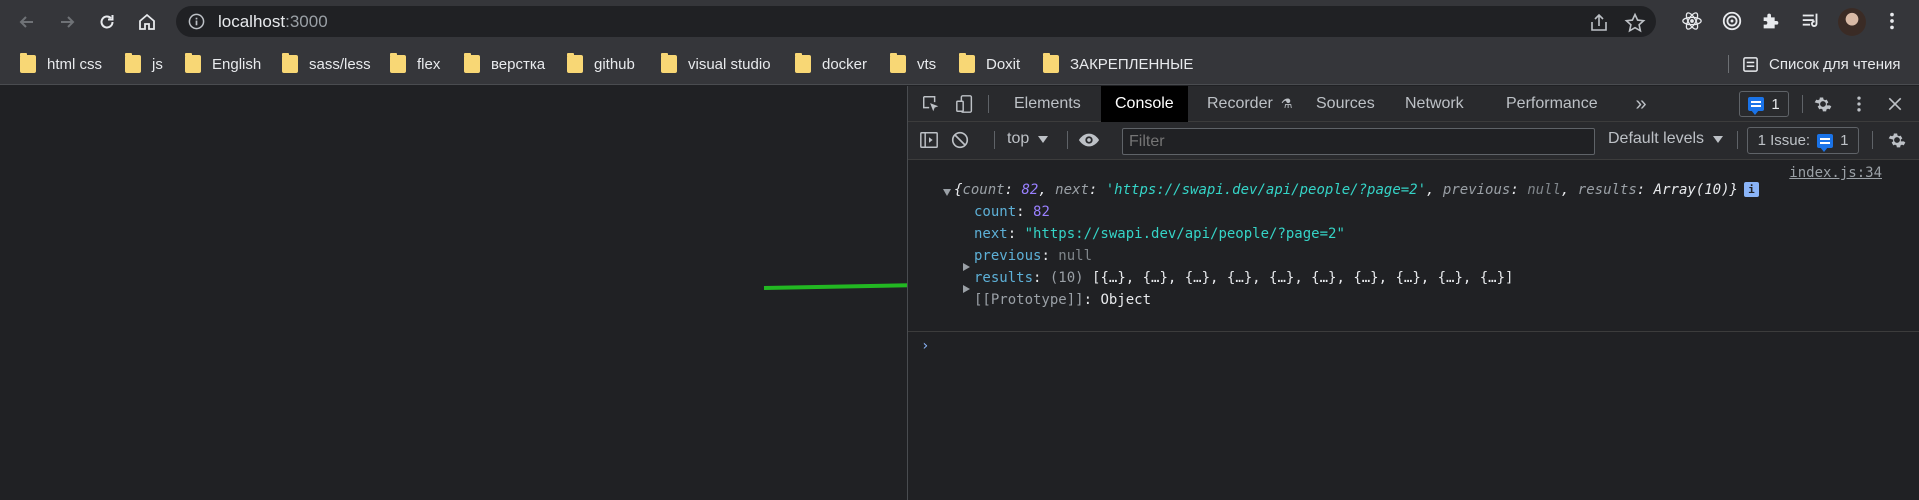  What do you see at coordinates (1892, 21) in the screenshot?
I see `kebab-menu-icon` at bounding box center [1892, 21].